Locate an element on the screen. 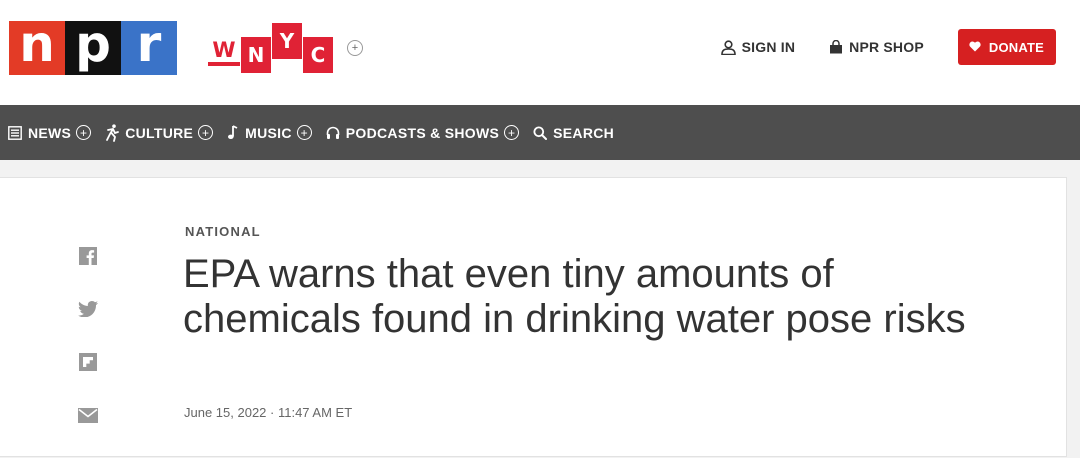 This screenshot has width=1080, height=458. npr-logo-r: r is located at coordinates (149, 47).